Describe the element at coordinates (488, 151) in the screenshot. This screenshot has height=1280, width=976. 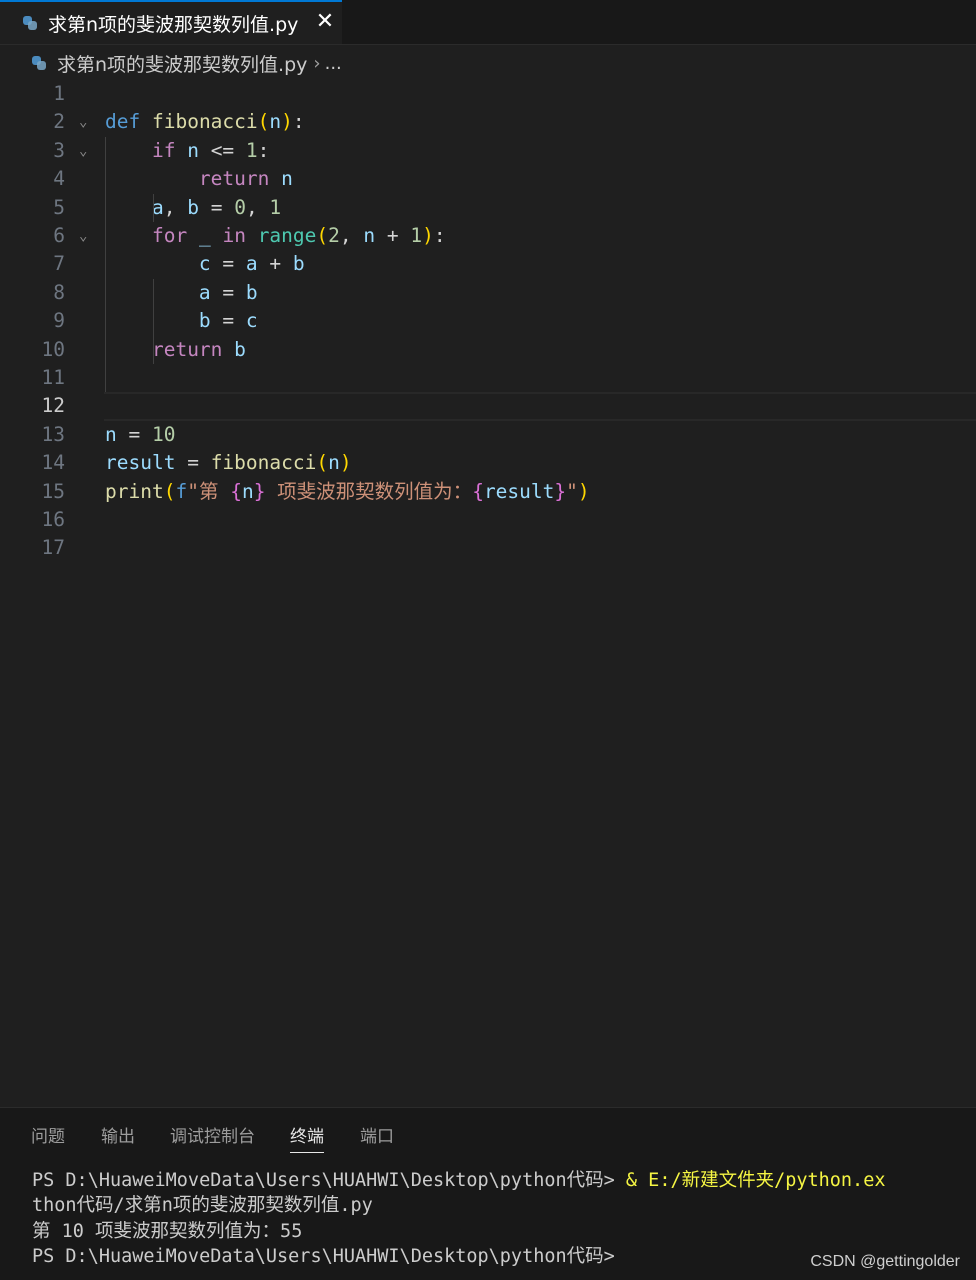
I see `code-line: 3 ⌄ if n <= 1:` at that location.